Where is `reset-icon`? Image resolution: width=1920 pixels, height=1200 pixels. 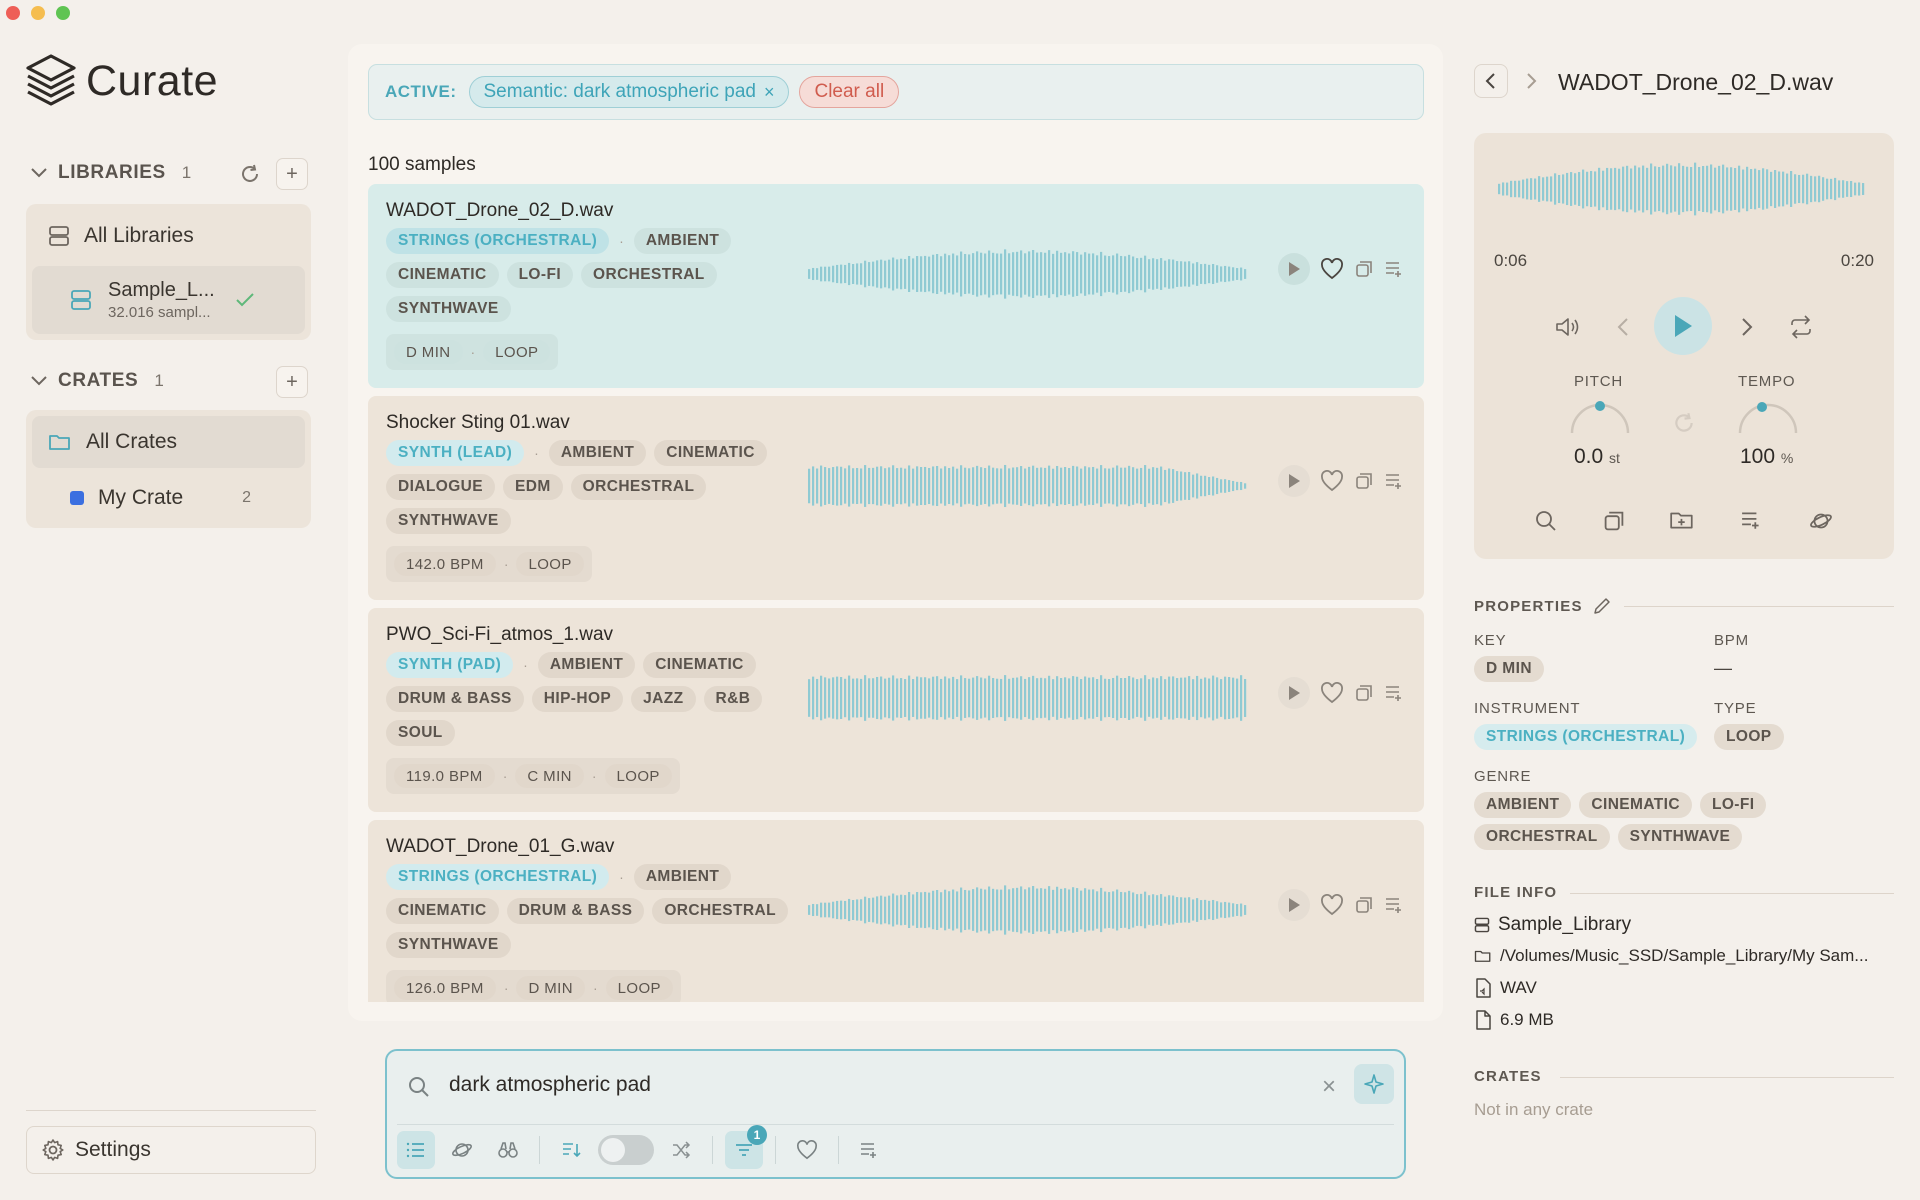
reset-icon is located at coordinates (1684, 423).